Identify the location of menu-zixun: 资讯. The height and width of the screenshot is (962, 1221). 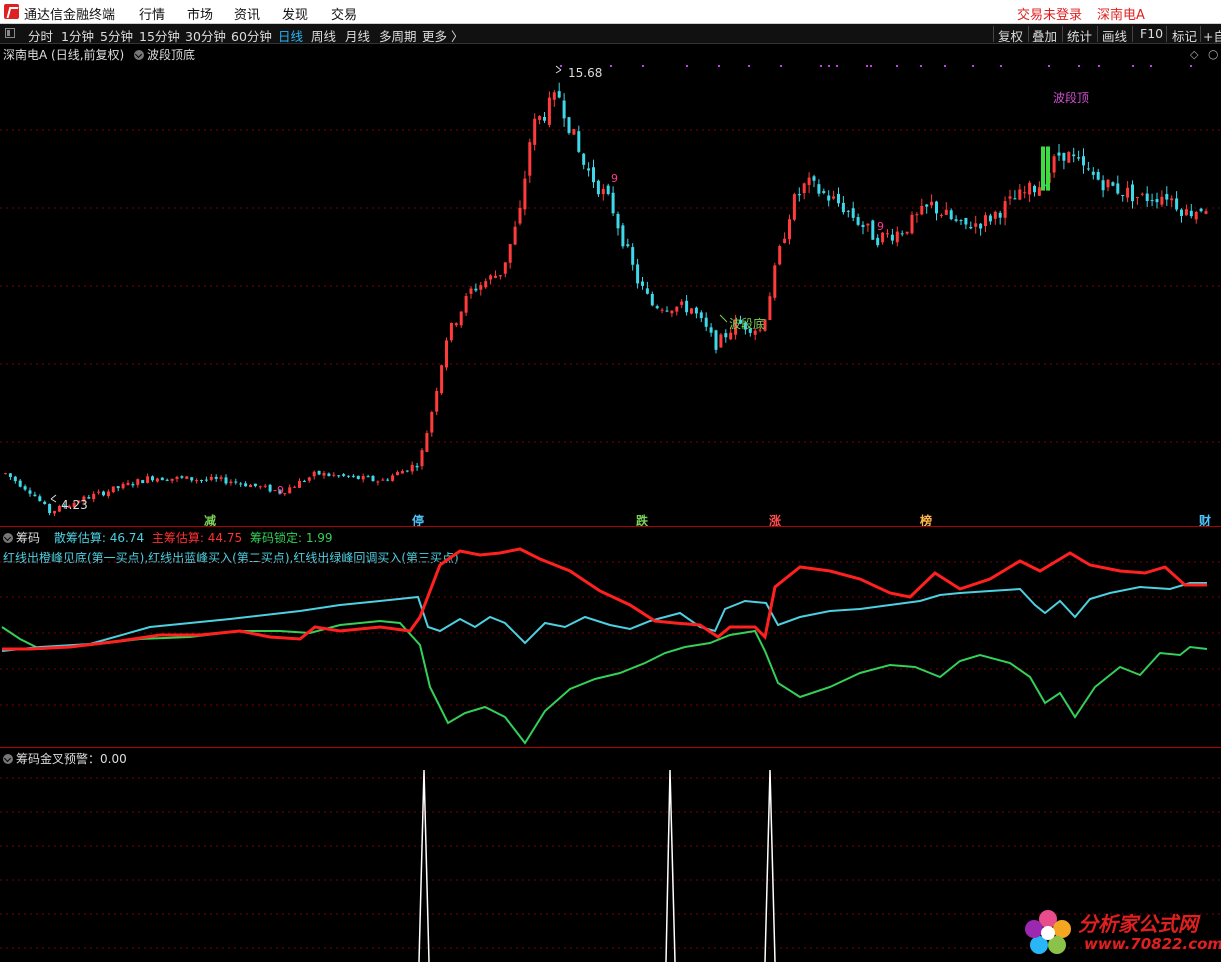
(247, 13).